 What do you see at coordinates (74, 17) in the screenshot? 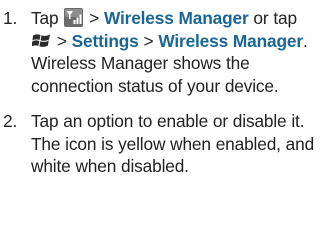
I see `signal-bars-icon` at bounding box center [74, 17].